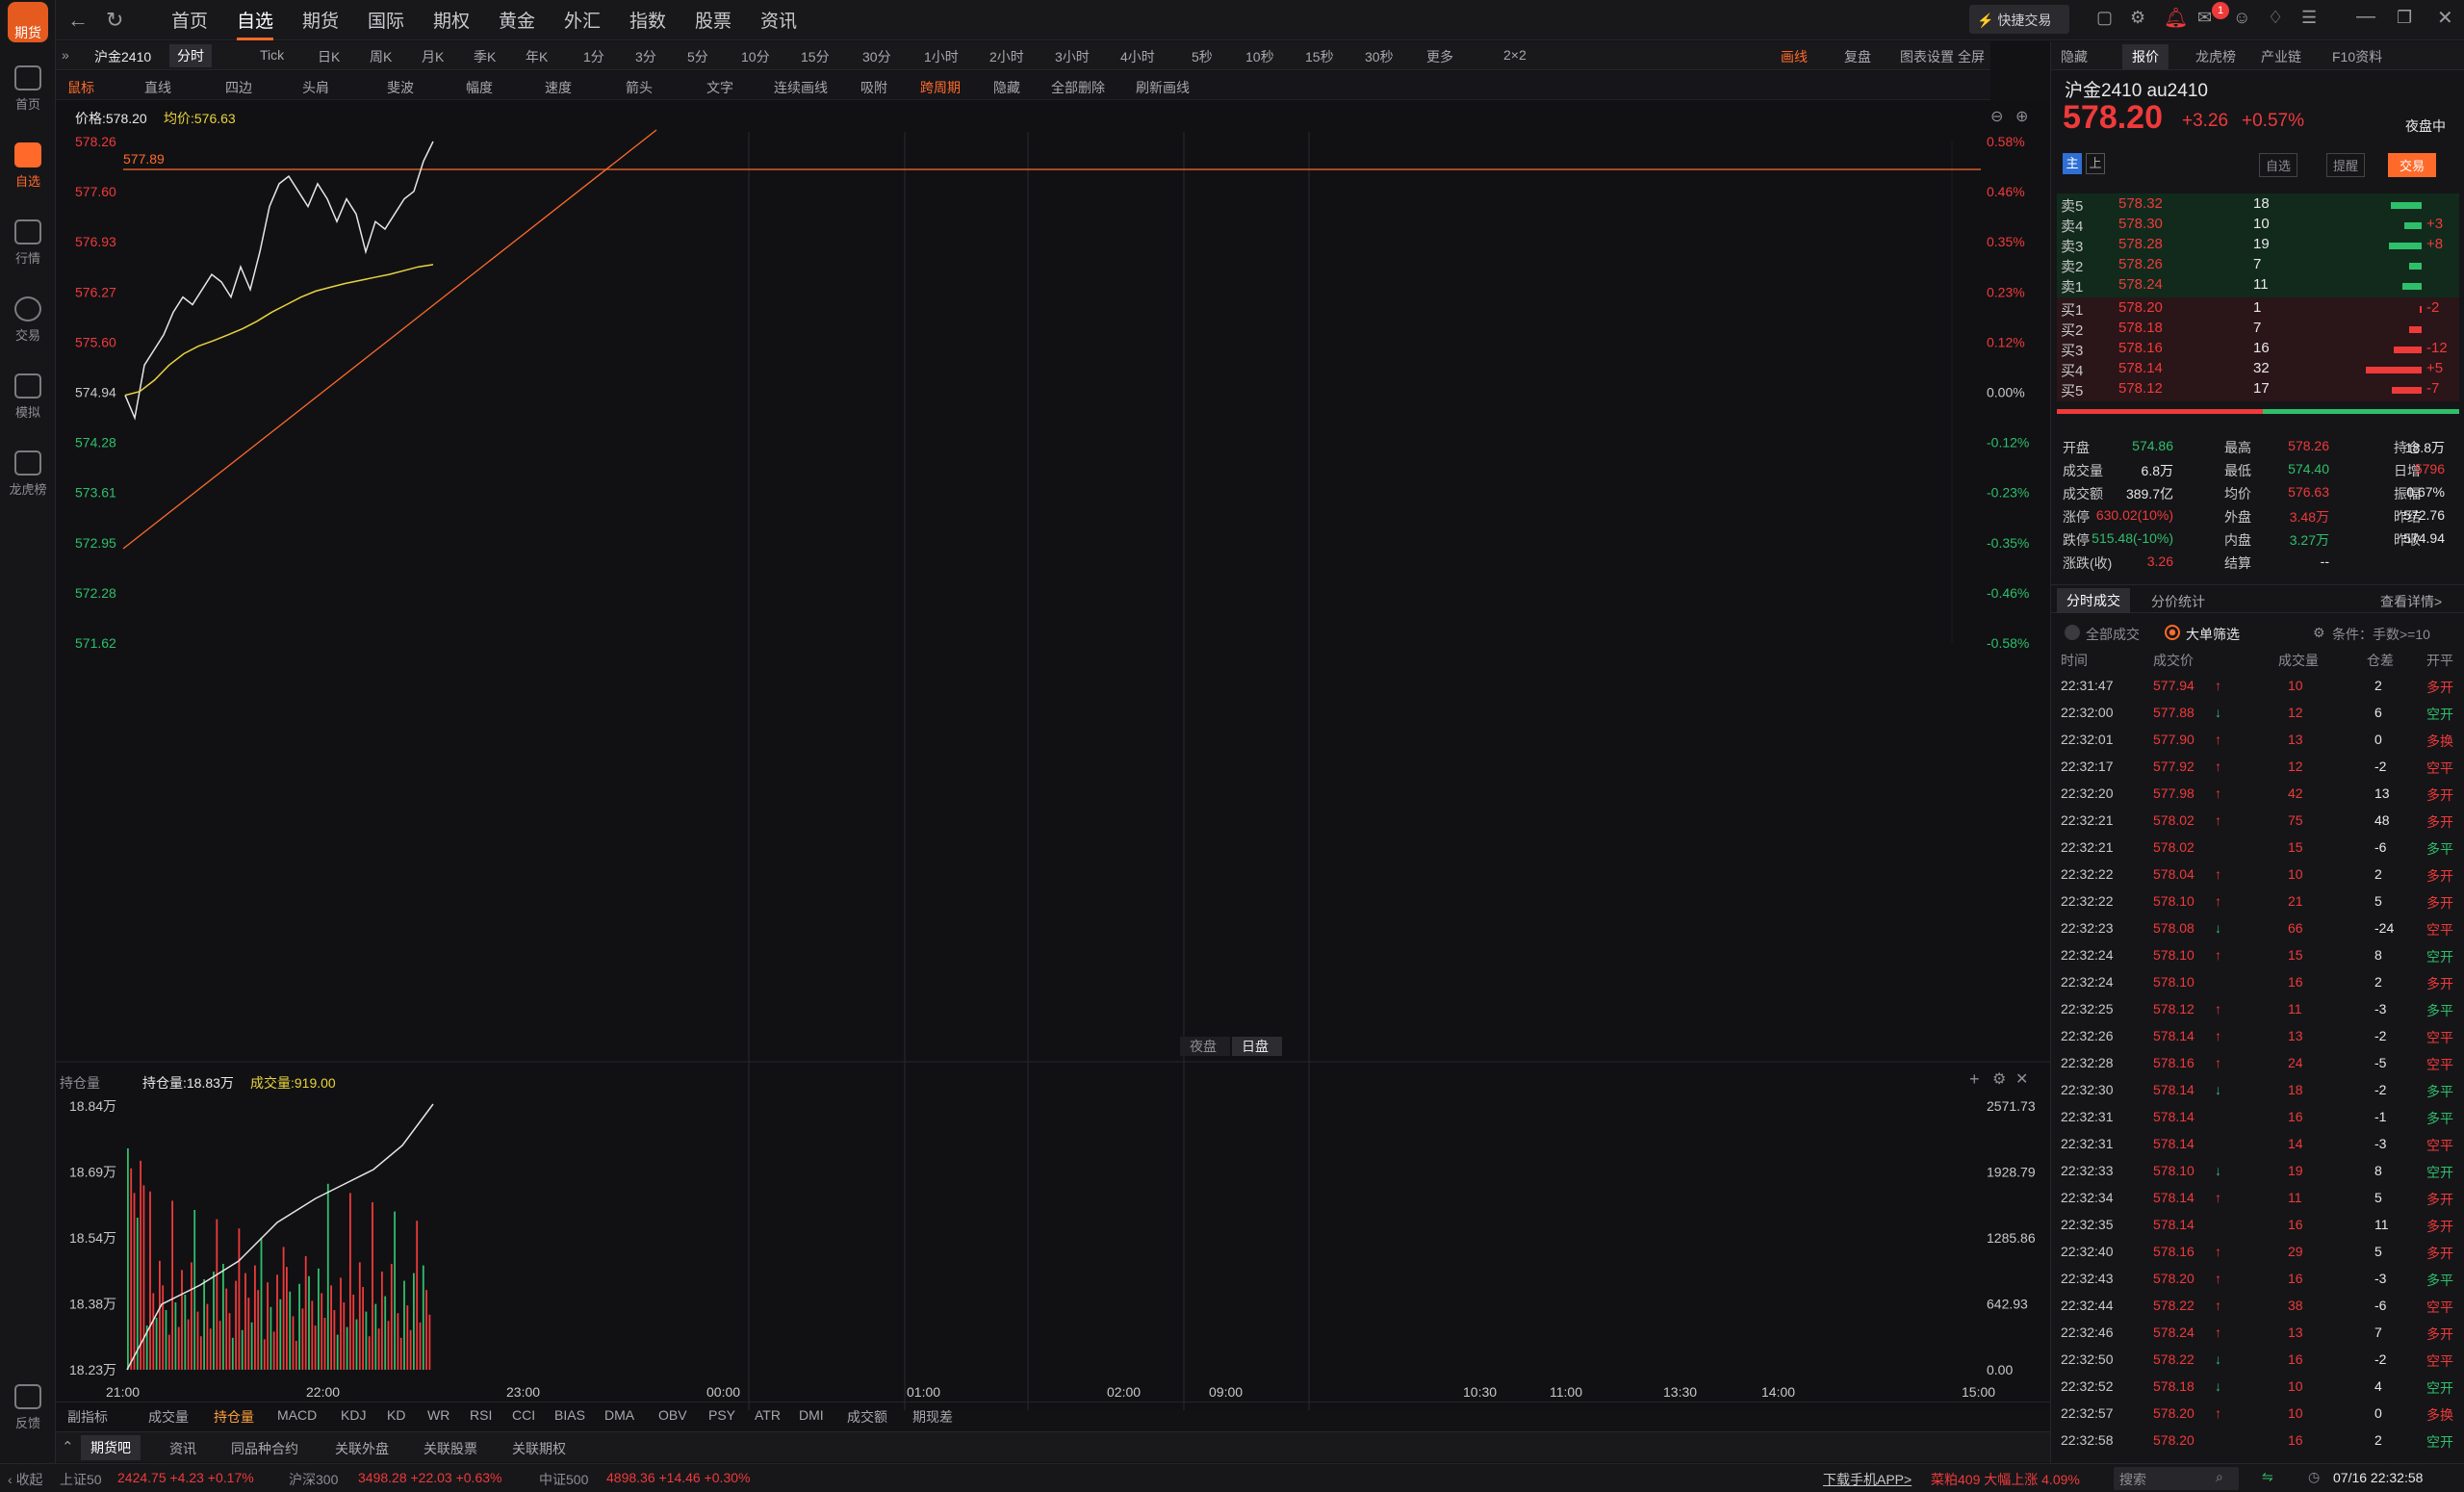 The width and height of the screenshot is (2464, 1492). Describe the element at coordinates (2412, 165) in the screenshot. I see `trade-button: 交易` at that location.